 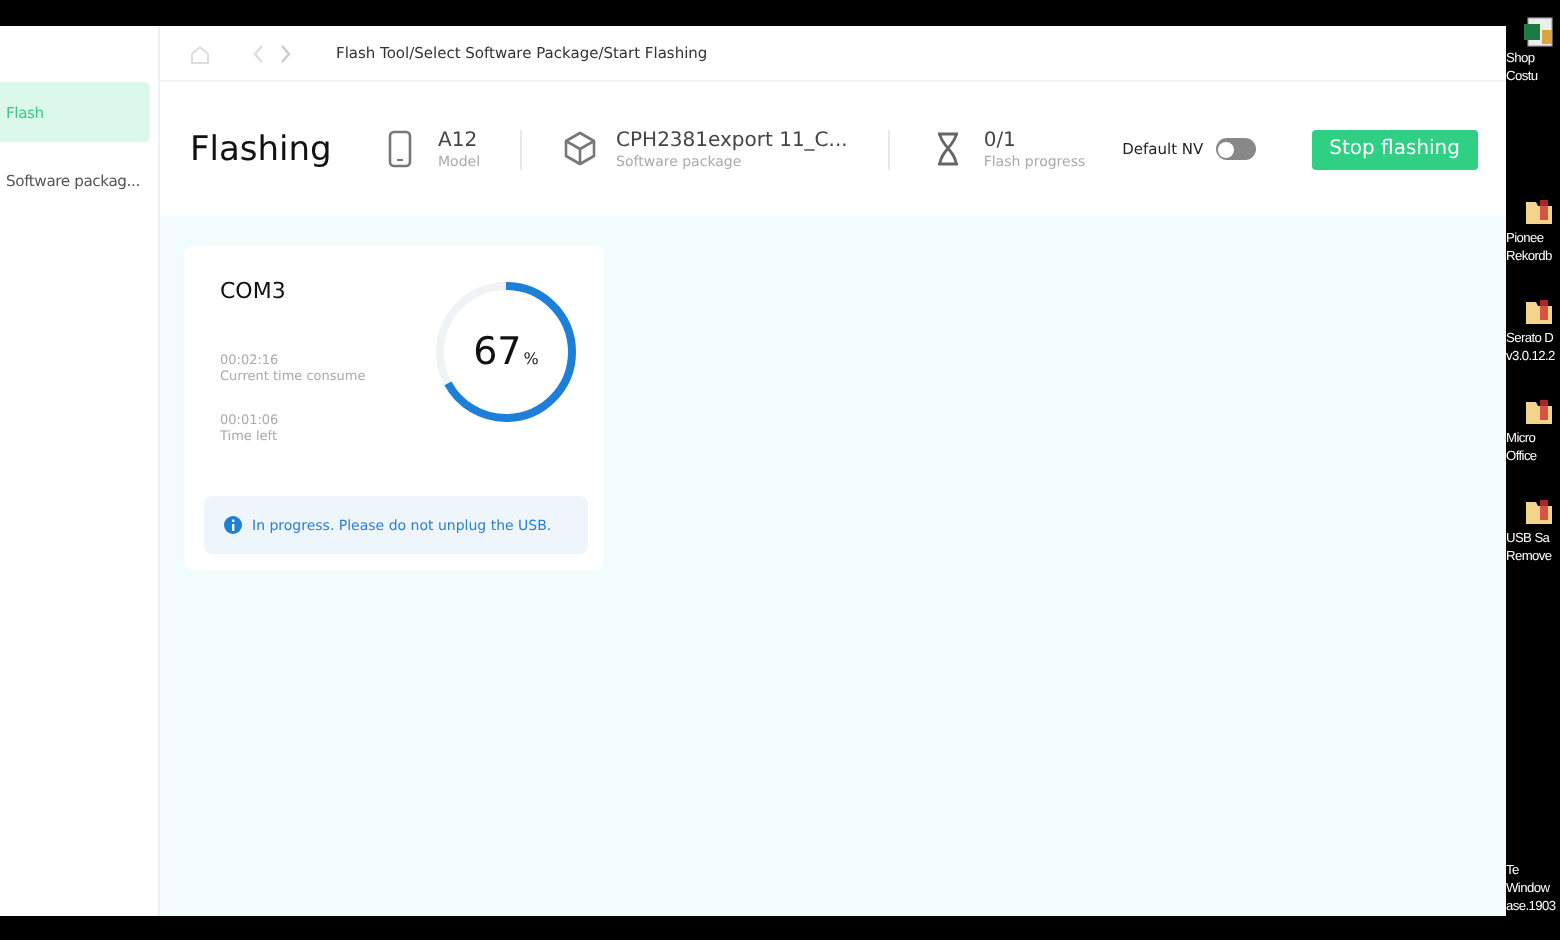 What do you see at coordinates (497, 352) in the screenshot?
I see `percent-value: 67` at bounding box center [497, 352].